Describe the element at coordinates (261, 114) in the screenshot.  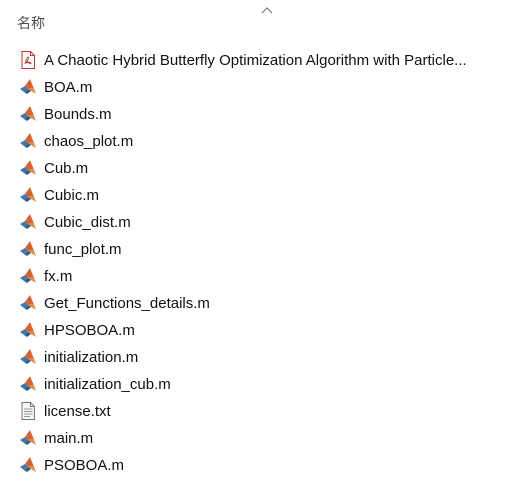
I see `file-row: Bounds.m` at that location.